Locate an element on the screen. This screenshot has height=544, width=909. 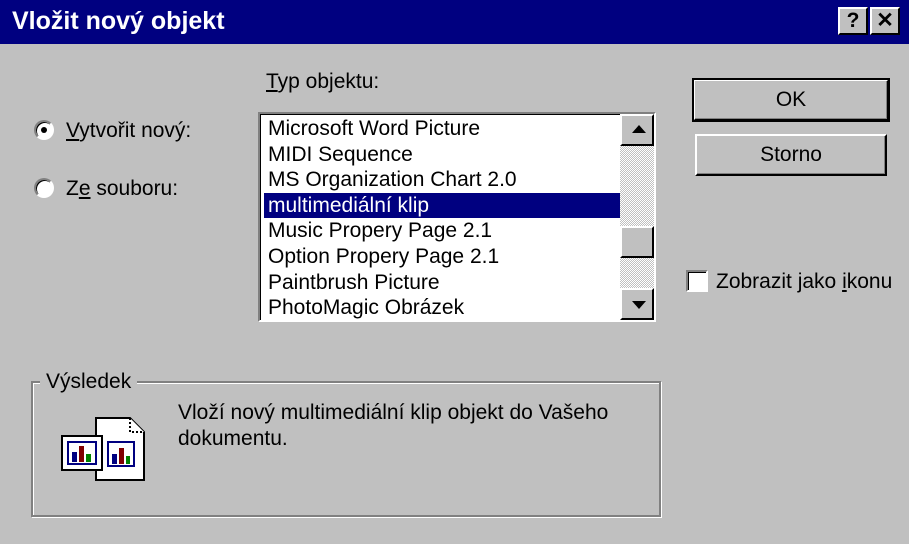
list-item: Option Propery Page 2.1 is located at coordinates (442, 257).